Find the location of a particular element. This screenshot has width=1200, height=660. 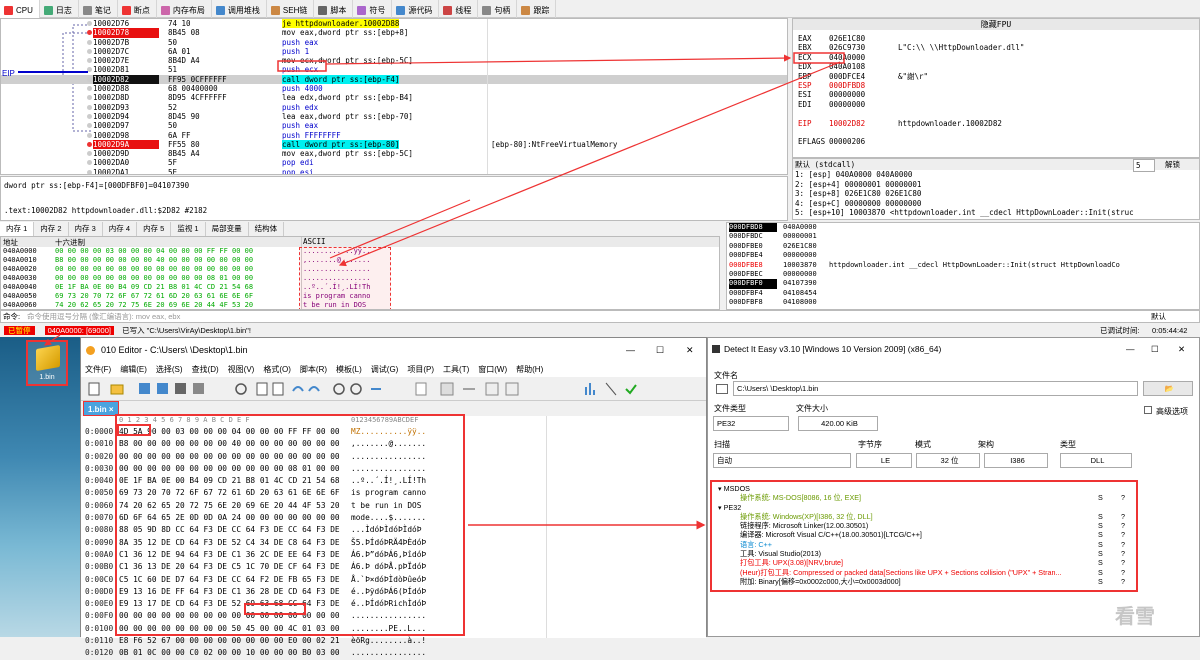

register-value: 00000000 is located at coordinates (859, 94).